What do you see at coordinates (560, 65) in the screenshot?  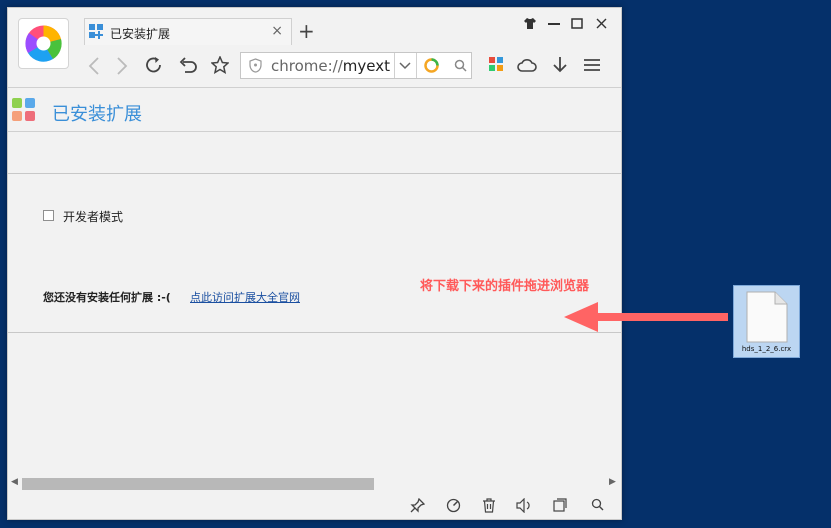 I see `download-icon` at bounding box center [560, 65].